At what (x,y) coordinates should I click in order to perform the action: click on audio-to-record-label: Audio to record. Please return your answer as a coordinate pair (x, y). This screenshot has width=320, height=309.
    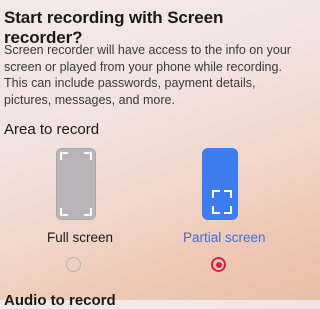
    Looking at the image, I should click on (60, 300).